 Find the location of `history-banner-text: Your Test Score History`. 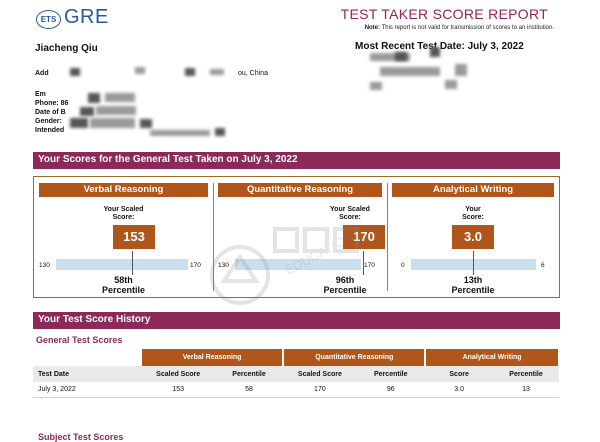

history-banner-text: Your Test Score History is located at coordinates (94, 319).